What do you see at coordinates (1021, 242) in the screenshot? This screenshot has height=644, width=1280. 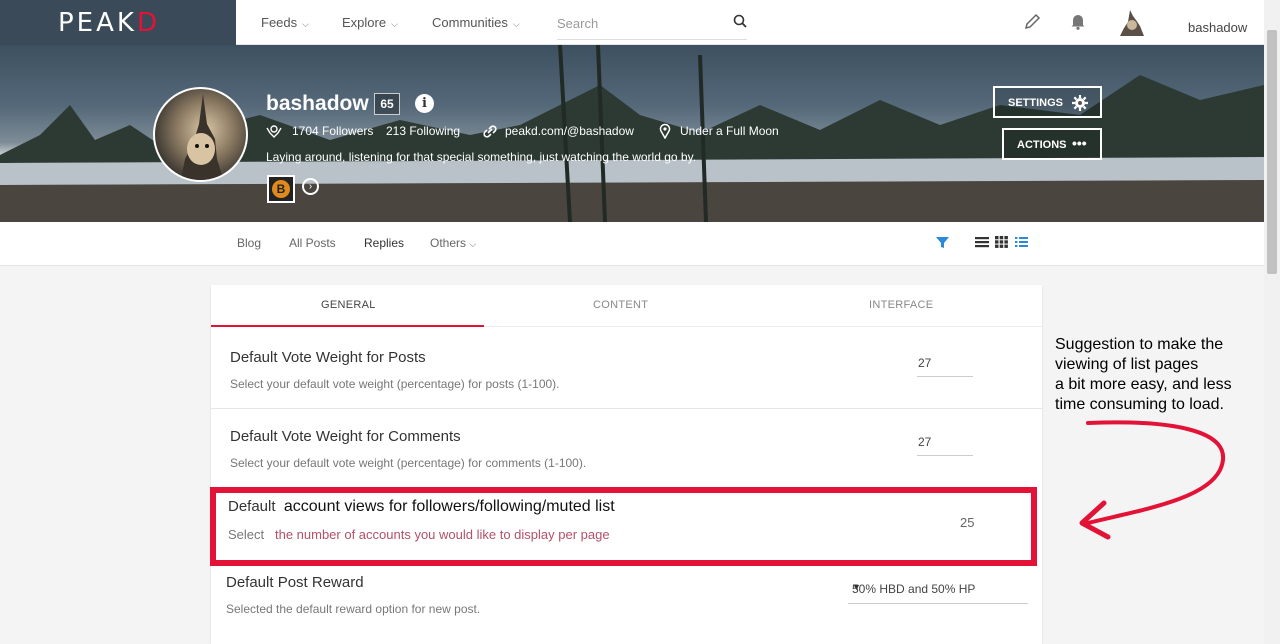 I see `compact-view-icon` at bounding box center [1021, 242].